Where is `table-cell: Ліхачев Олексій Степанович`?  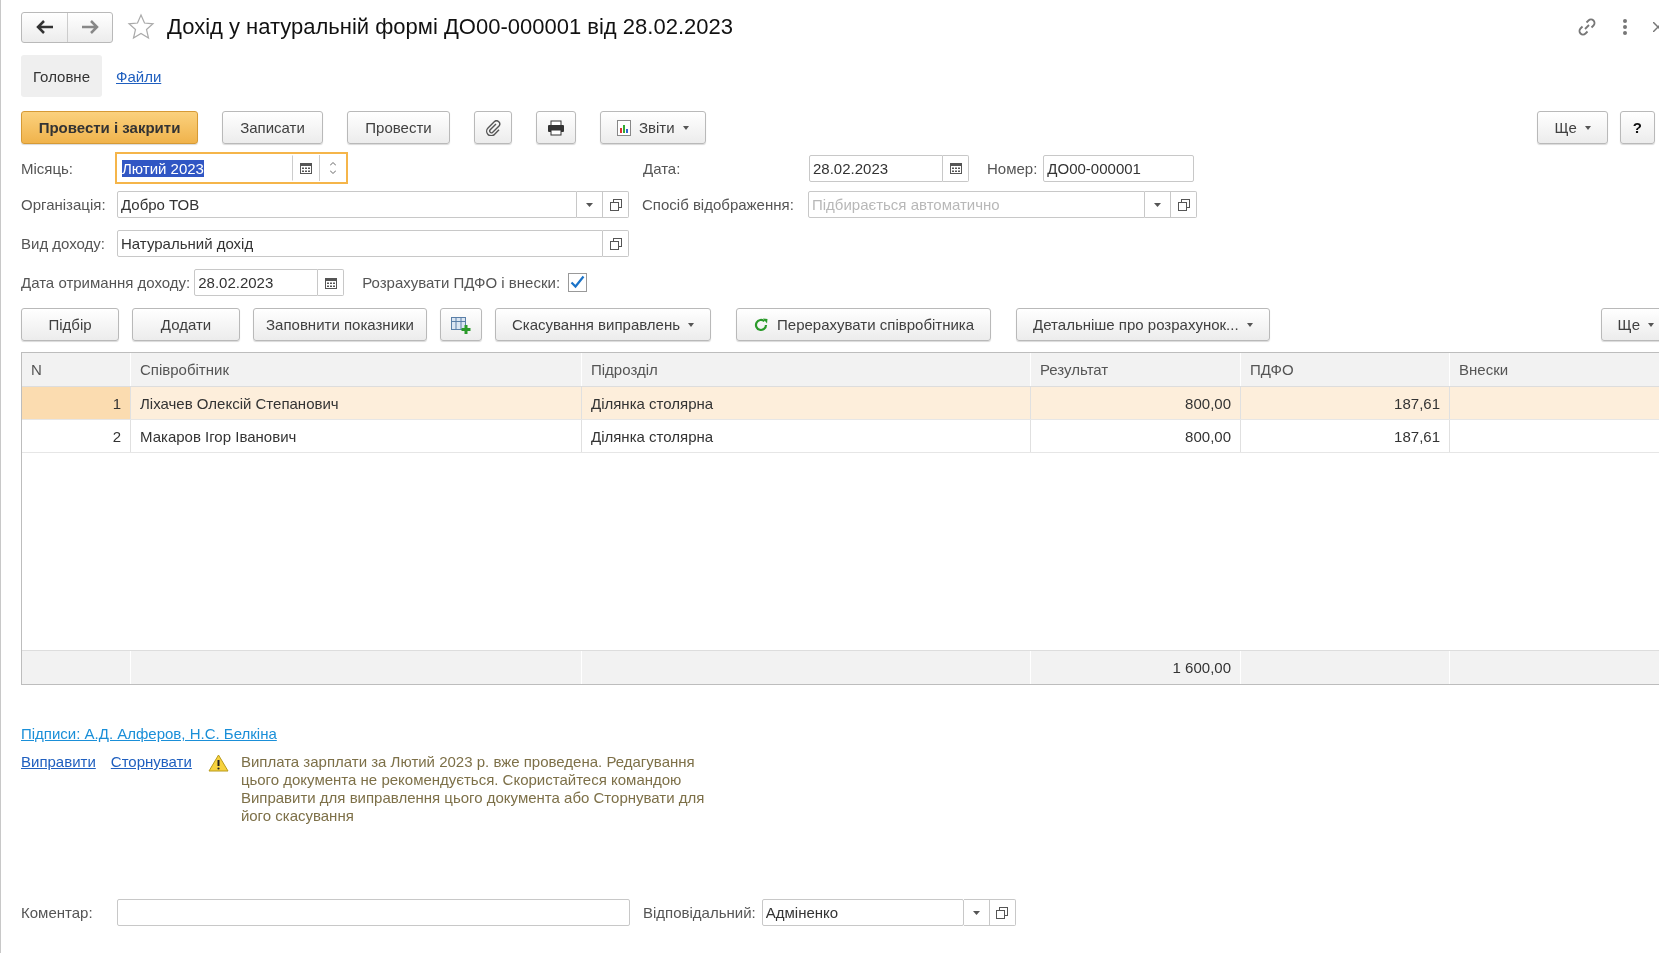
table-cell: Ліхачев Олексій Степанович is located at coordinates (356, 403).